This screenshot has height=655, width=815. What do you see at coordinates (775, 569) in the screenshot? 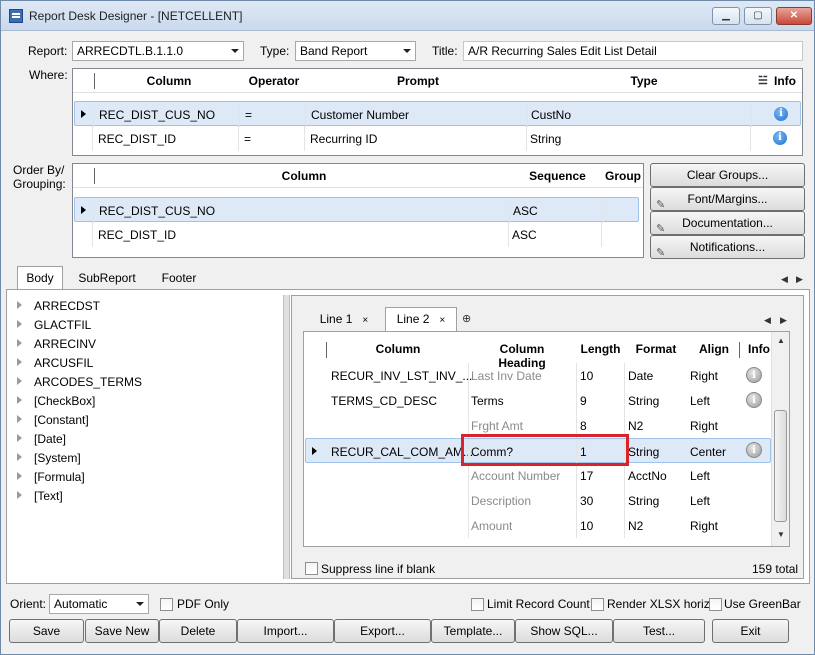
I see `total-count: 159 total` at bounding box center [775, 569].